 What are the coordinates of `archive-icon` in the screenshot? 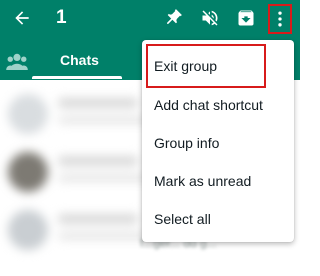 It's located at (246, 18).